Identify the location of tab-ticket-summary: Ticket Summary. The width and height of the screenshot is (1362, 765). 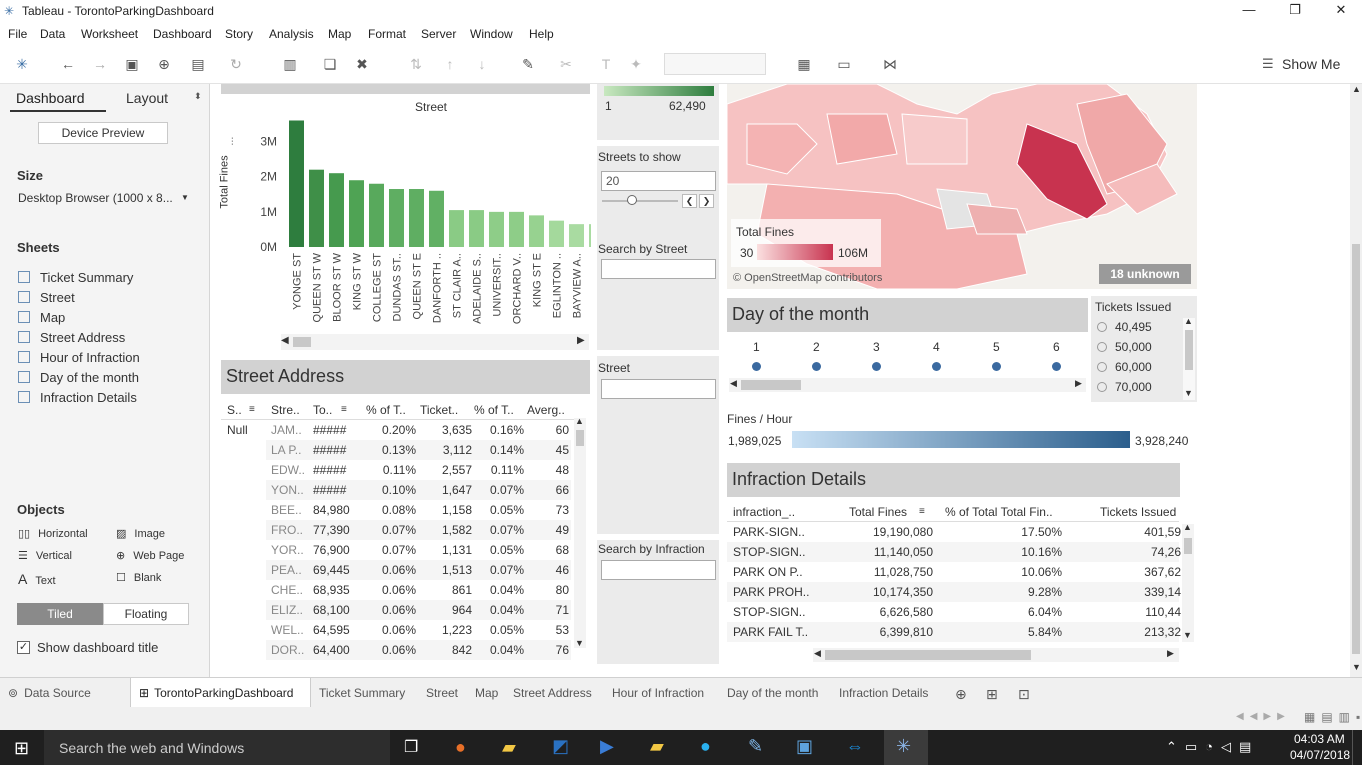
(362, 693).